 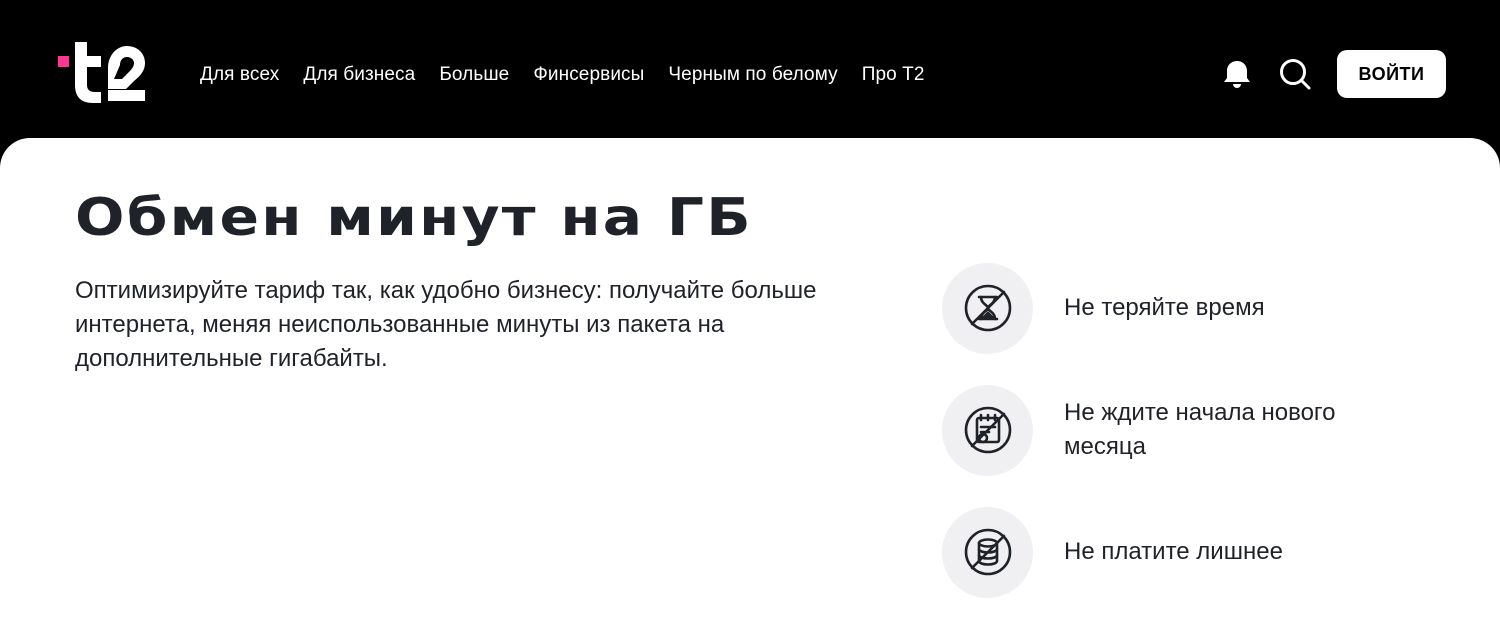 What do you see at coordinates (1332, 74) in the screenshot?
I see `header-actions: ВОЙТИ` at bounding box center [1332, 74].